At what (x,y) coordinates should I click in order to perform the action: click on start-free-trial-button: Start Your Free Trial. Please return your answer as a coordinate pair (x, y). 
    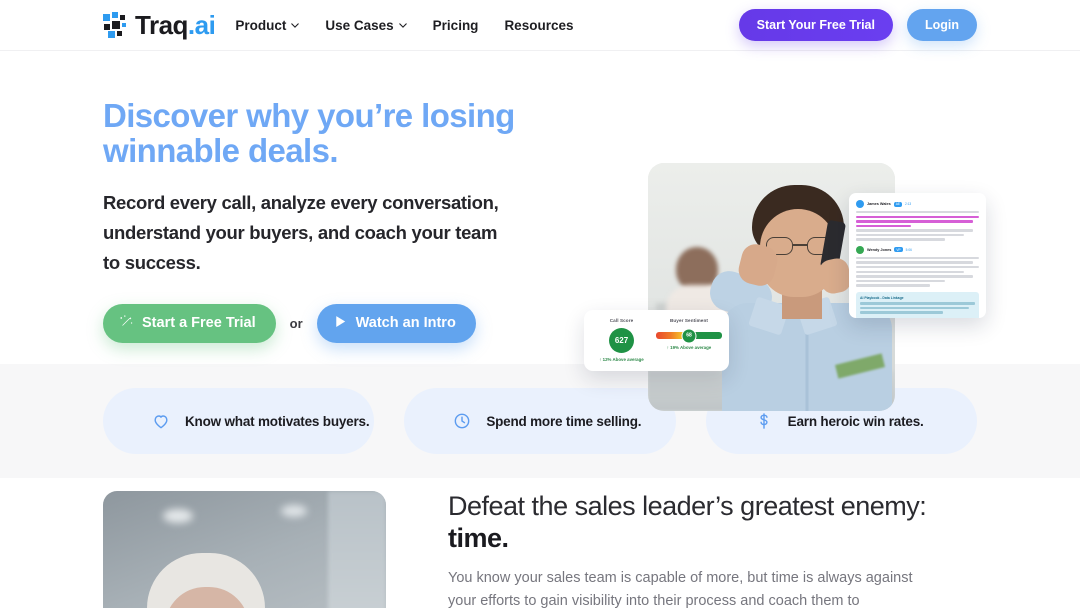
    Looking at the image, I should click on (815, 25).